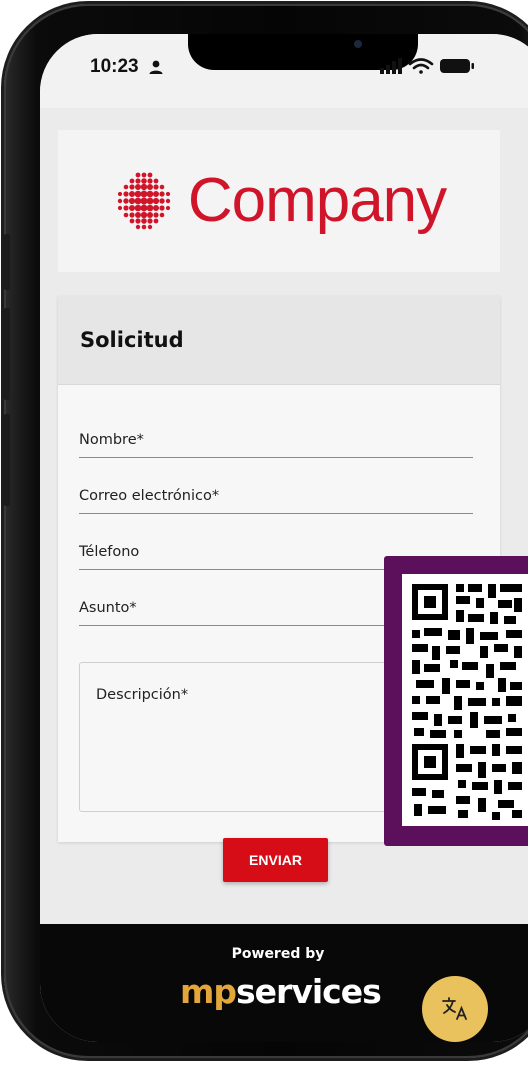  What do you see at coordinates (132, 340) in the screenshot?
I see `form-title: Solicitud` at bounding box center [132, 340].